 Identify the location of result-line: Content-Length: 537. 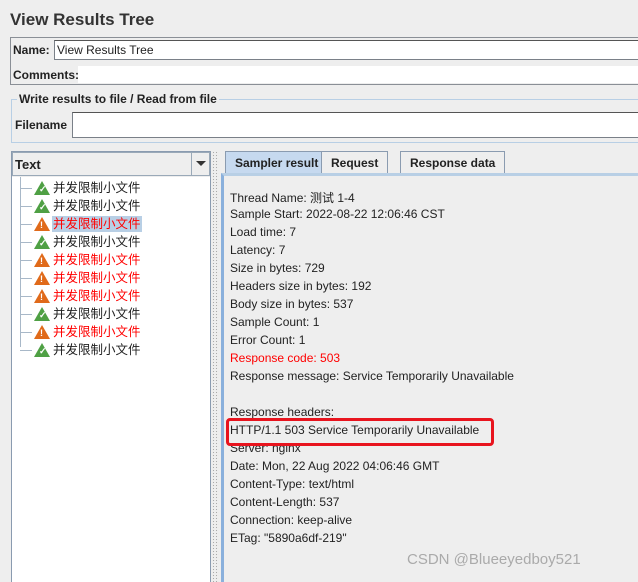
(285, 502).